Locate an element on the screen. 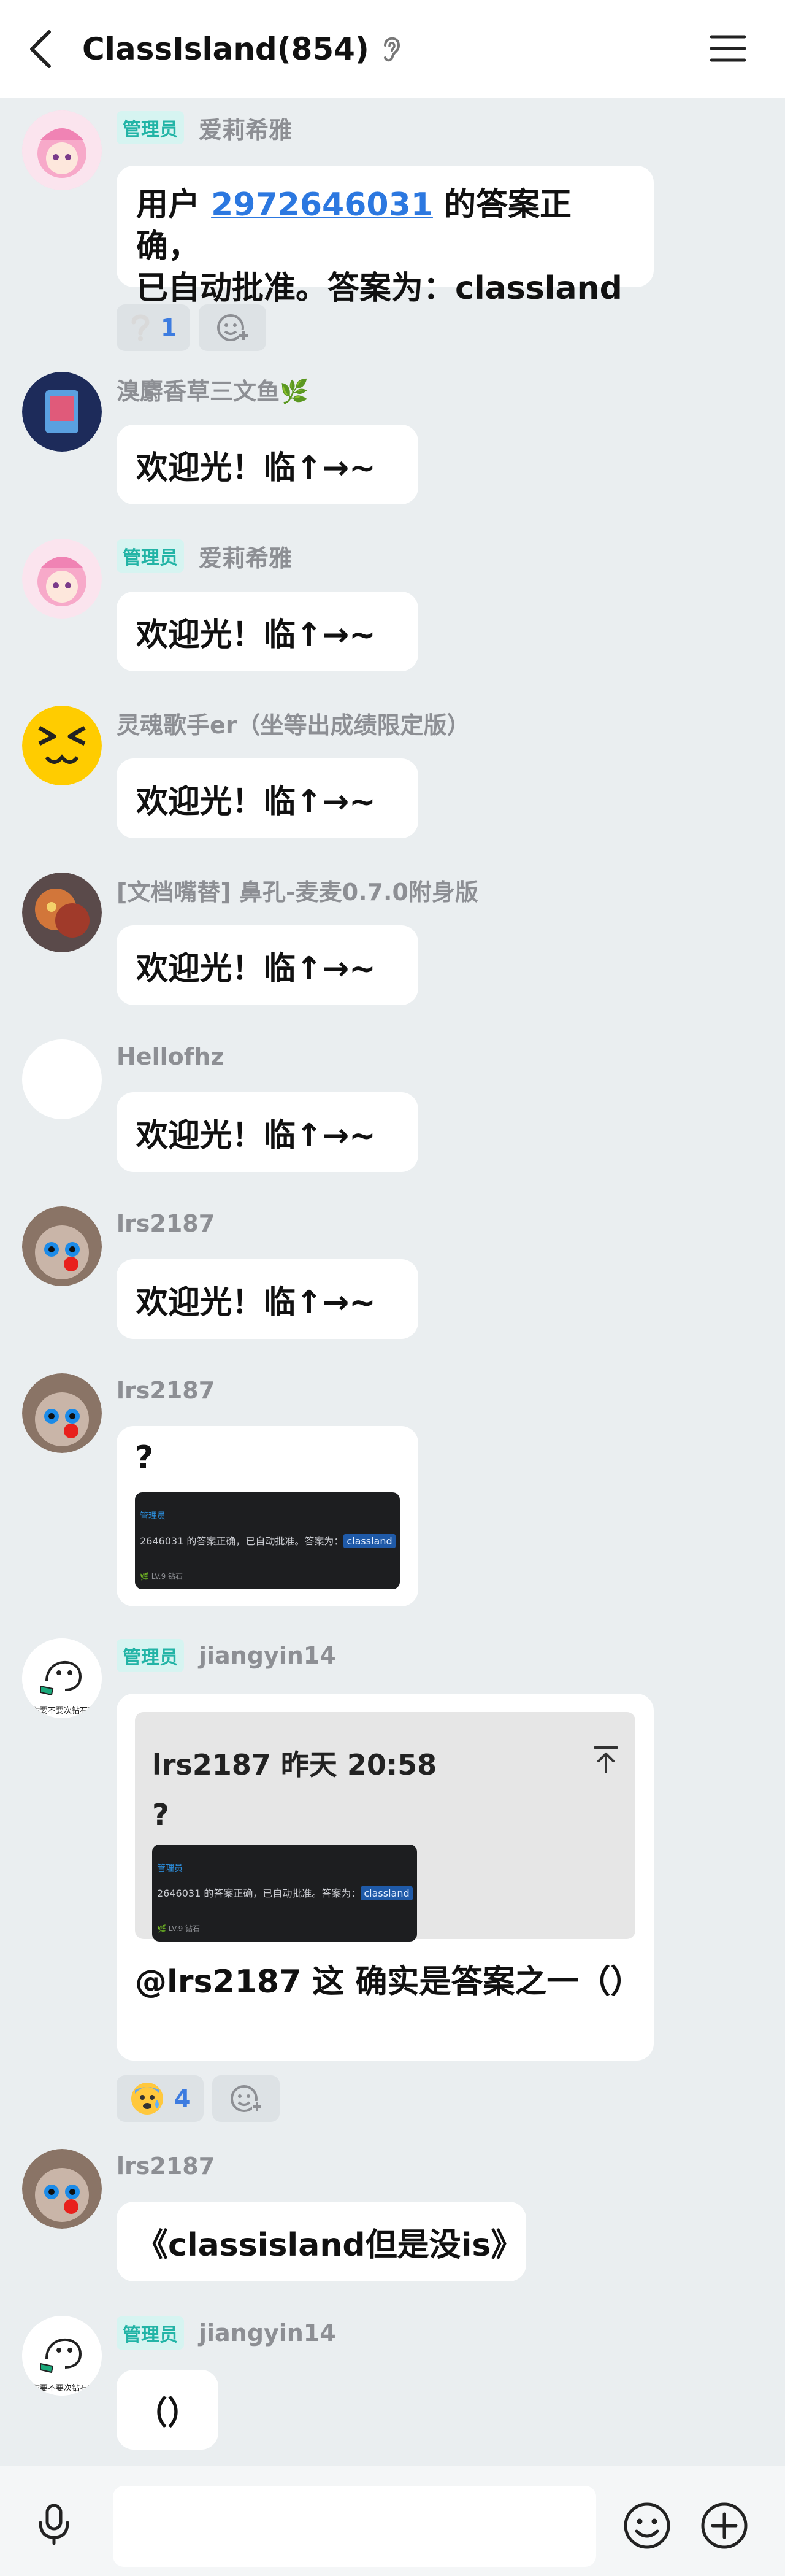 This screenshot has width=785, height=2576. chat-header: ClassIsland(854) is located at coordinates (392, 49).